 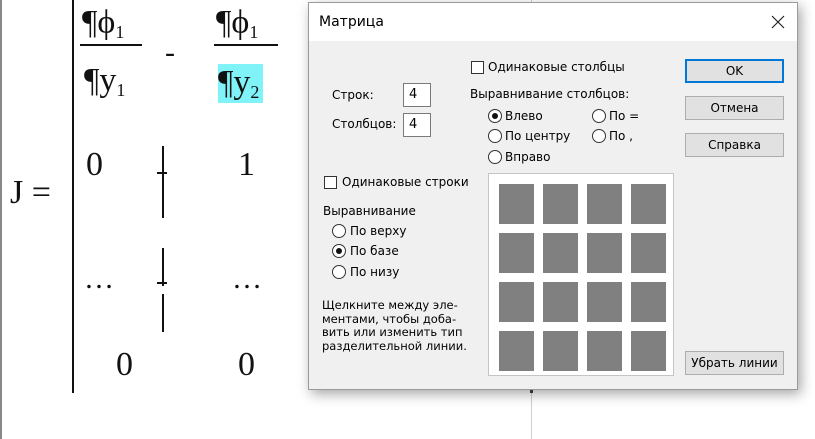 What do you see at coordinates (417, 95) in the screenshot?
I see `rows-input: 4` at bounding box center [417, 95].